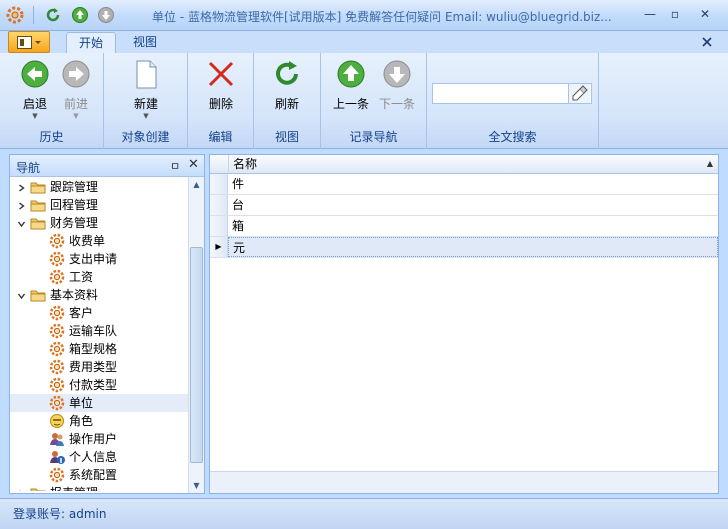  What do you see at coordinates (93, 457) in the screenshot?
I see `tree-item-label: 个人信息` at bounding box center [93, 457].